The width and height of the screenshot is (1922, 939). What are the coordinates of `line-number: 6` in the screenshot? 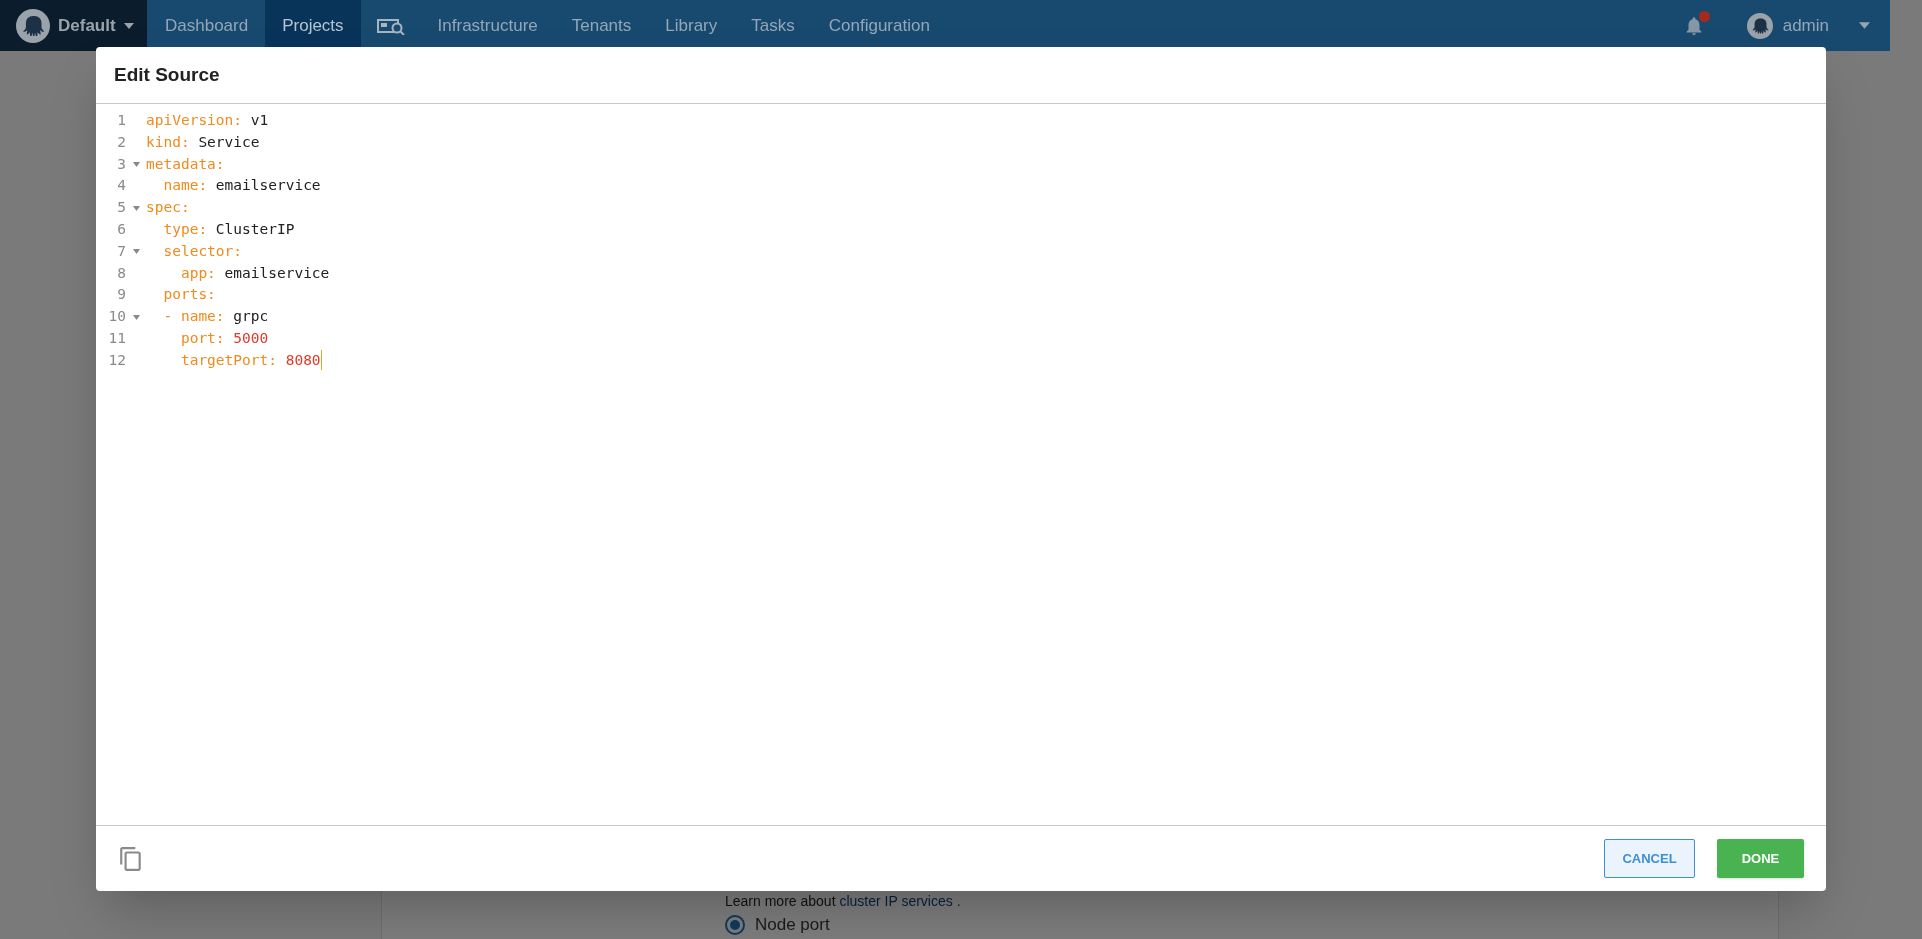 It's located at (121, 229).